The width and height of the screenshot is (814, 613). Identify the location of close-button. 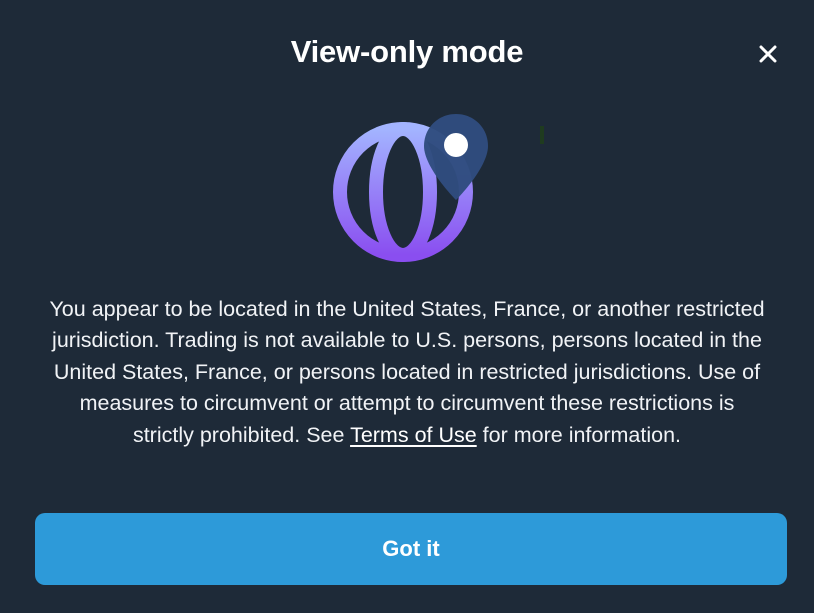
(768, 54).